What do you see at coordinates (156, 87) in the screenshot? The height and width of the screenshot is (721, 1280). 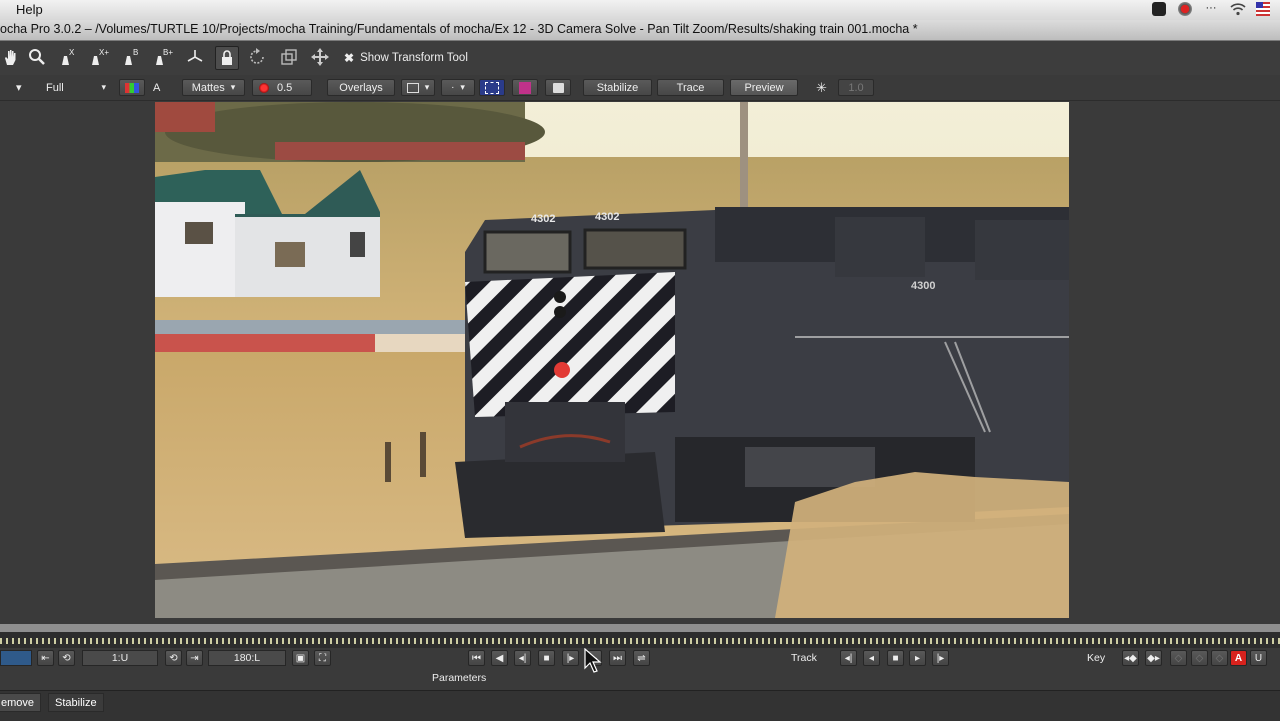 I see `alpha-button: A` at bounding box center [156, 87].